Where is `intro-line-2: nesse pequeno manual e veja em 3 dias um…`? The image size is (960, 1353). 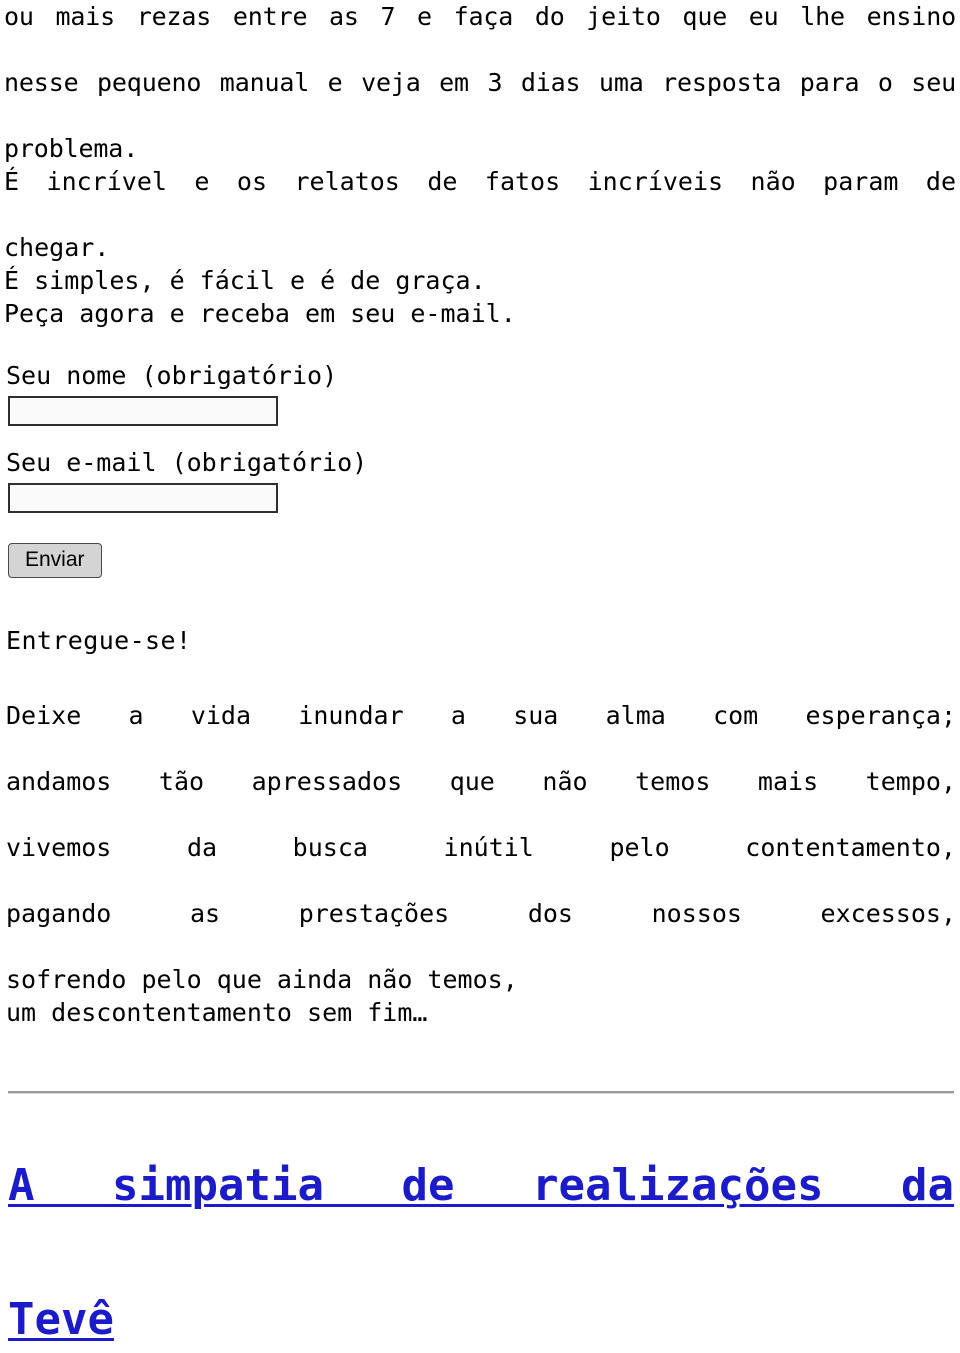 intro-line-2: nesse pequeno manual e veja em 3 dias um… is located at coordinates (480, 82).